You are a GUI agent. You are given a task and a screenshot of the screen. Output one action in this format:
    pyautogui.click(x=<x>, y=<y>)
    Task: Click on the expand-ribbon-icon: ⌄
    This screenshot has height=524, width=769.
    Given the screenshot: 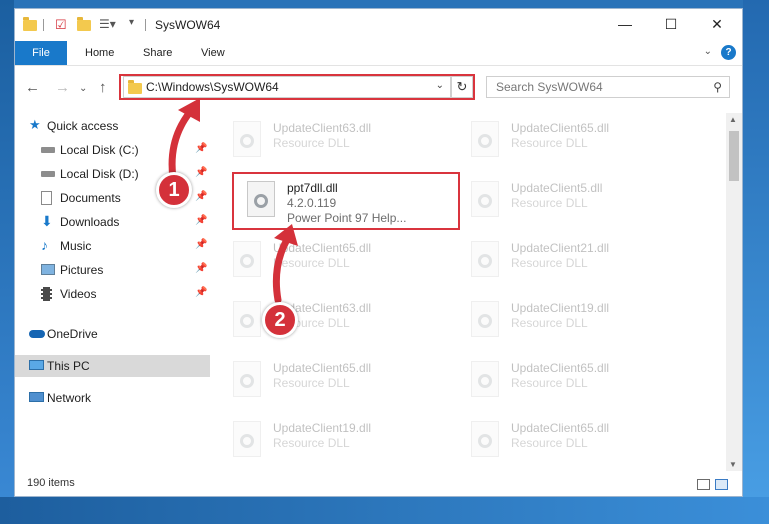 What is the action you would take?
    pyautogui.click(x=708, y=51)
    